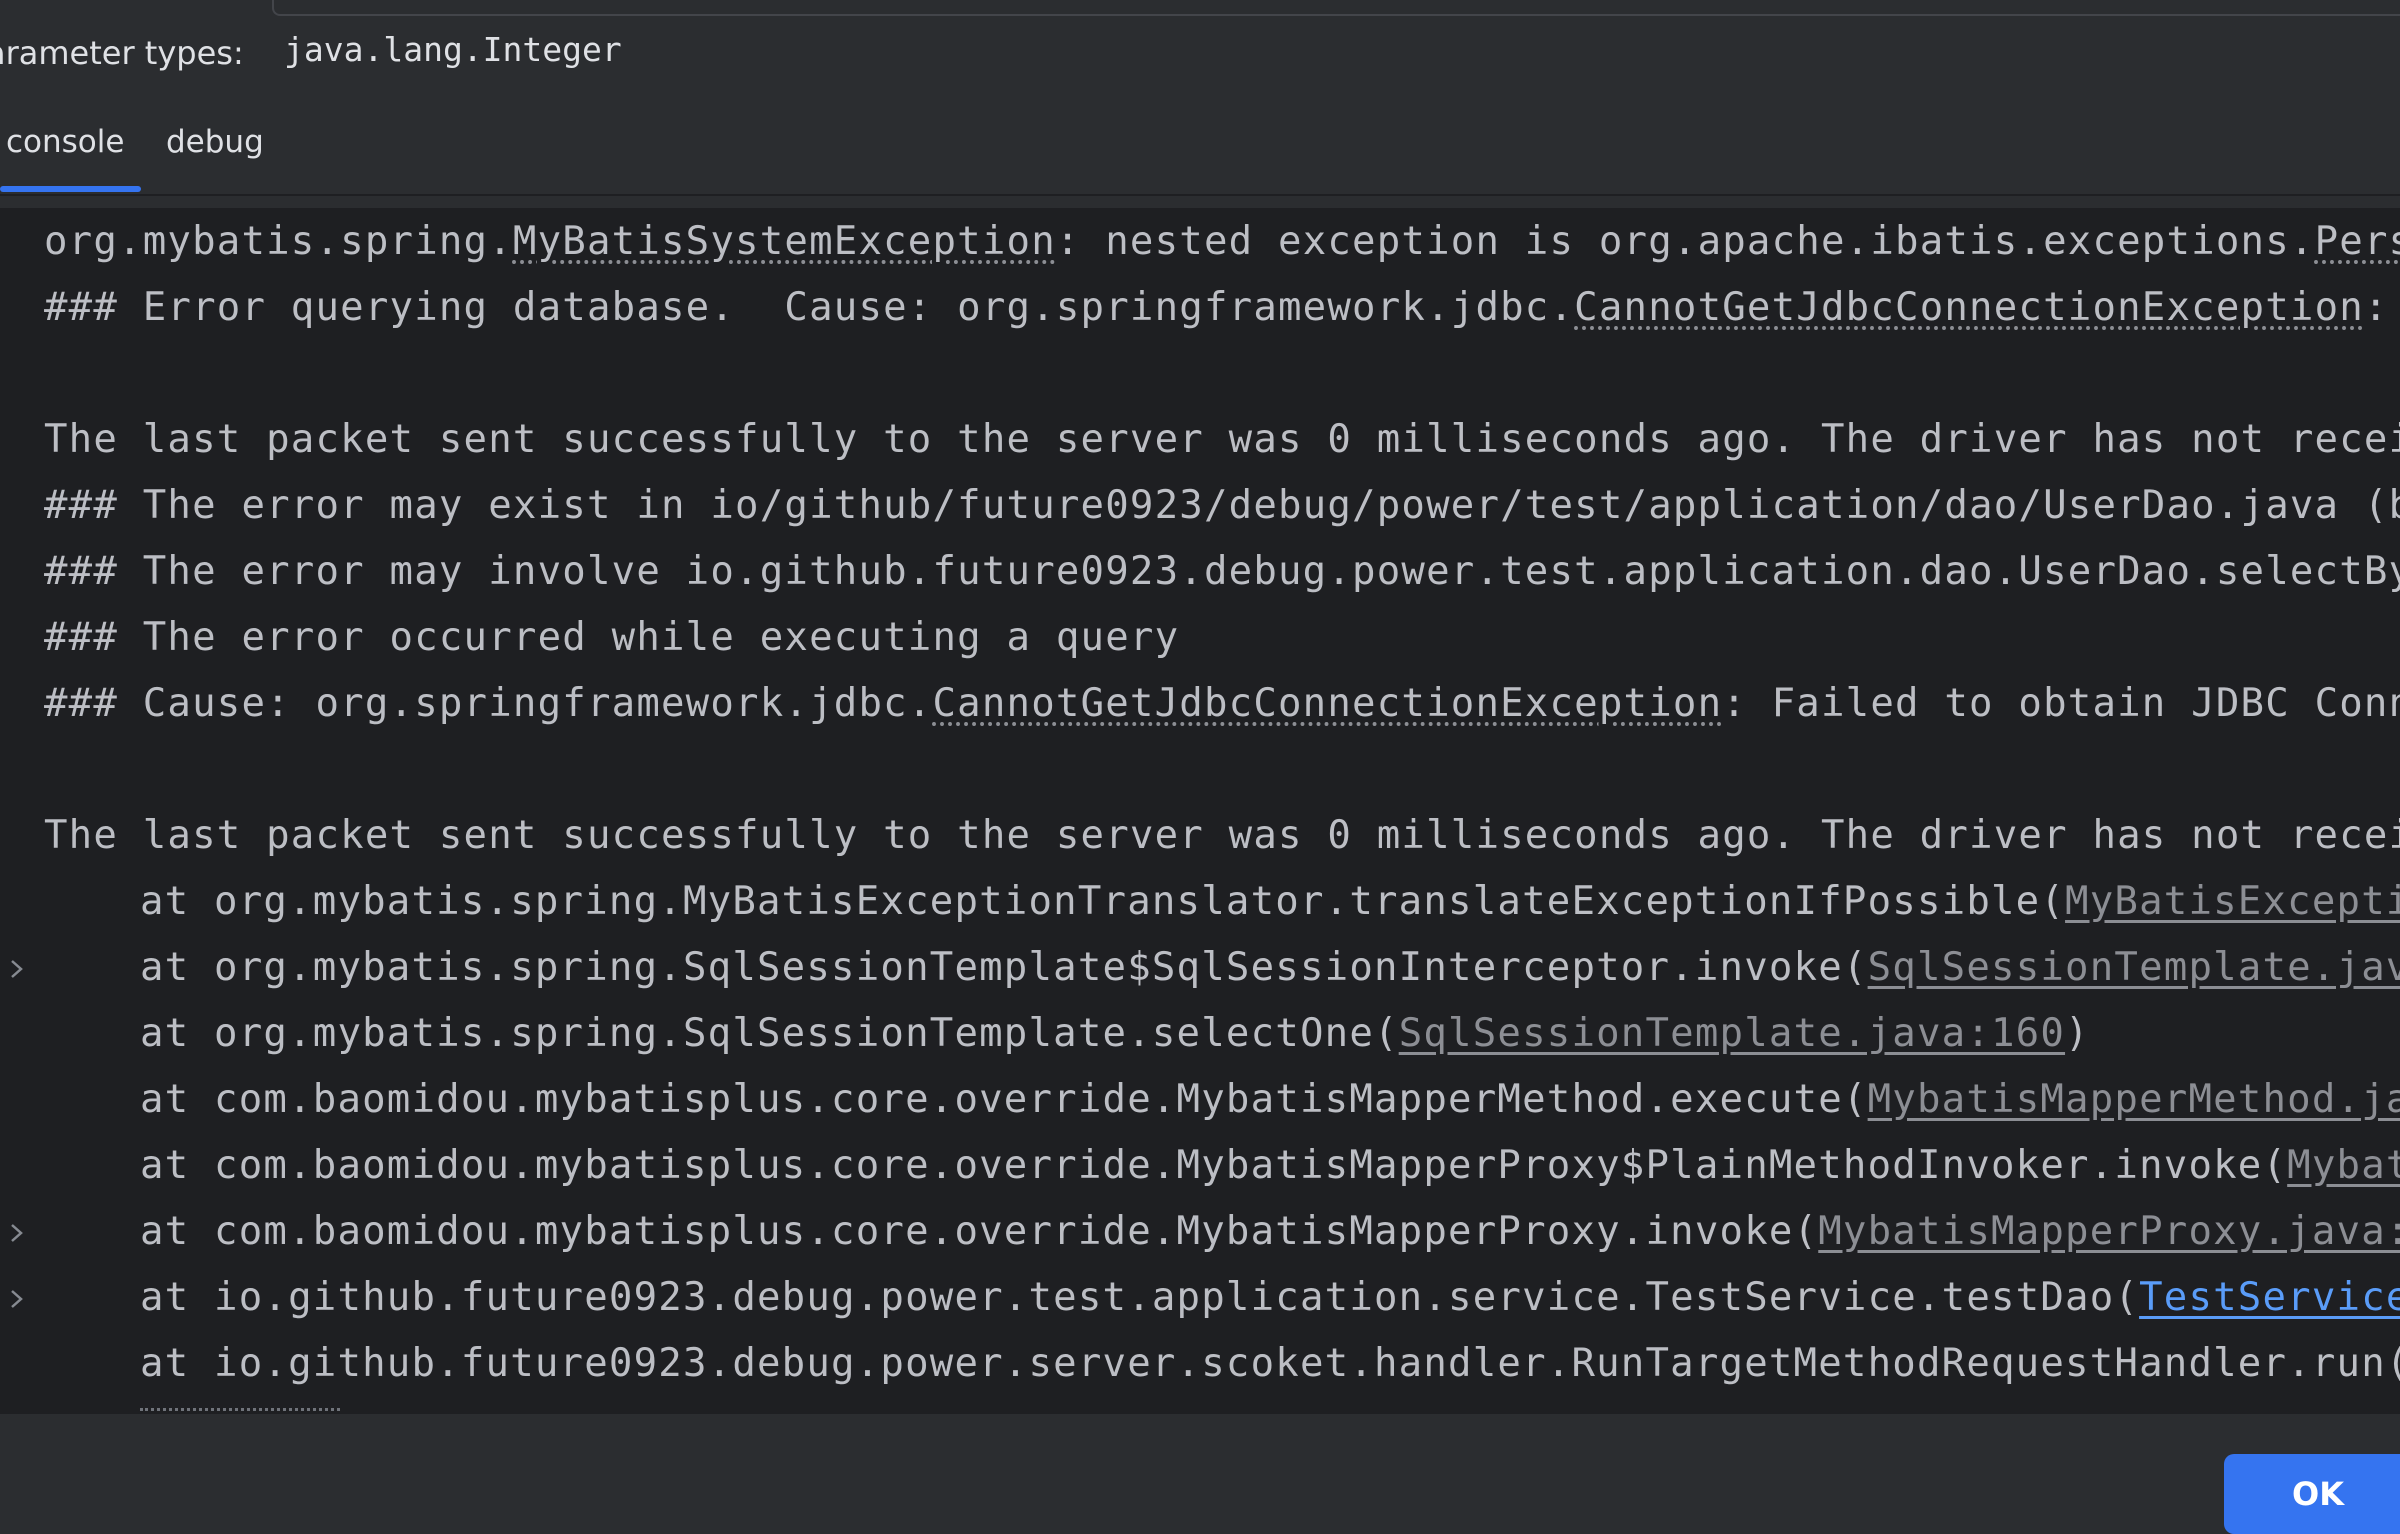  Describe the element at coordinates (1200, 1474) in the screenshot. I see `dialog-footer: OK` at that location.